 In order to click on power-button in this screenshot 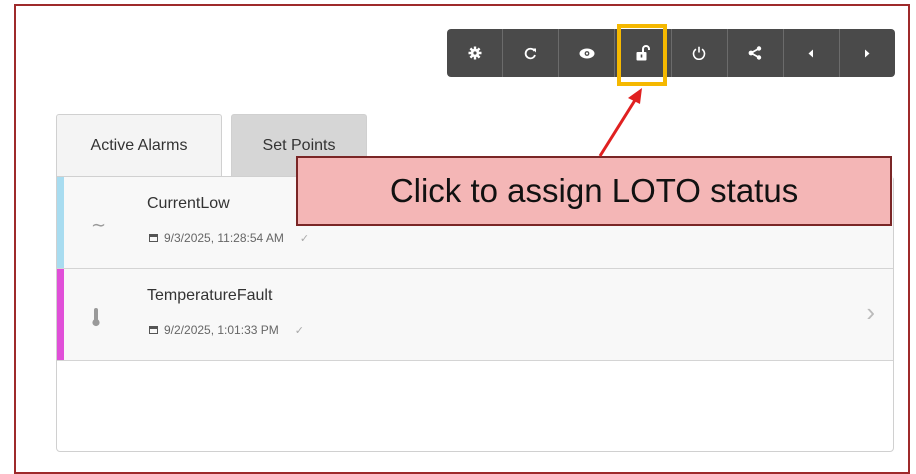, I will do `click(700, 53)`.